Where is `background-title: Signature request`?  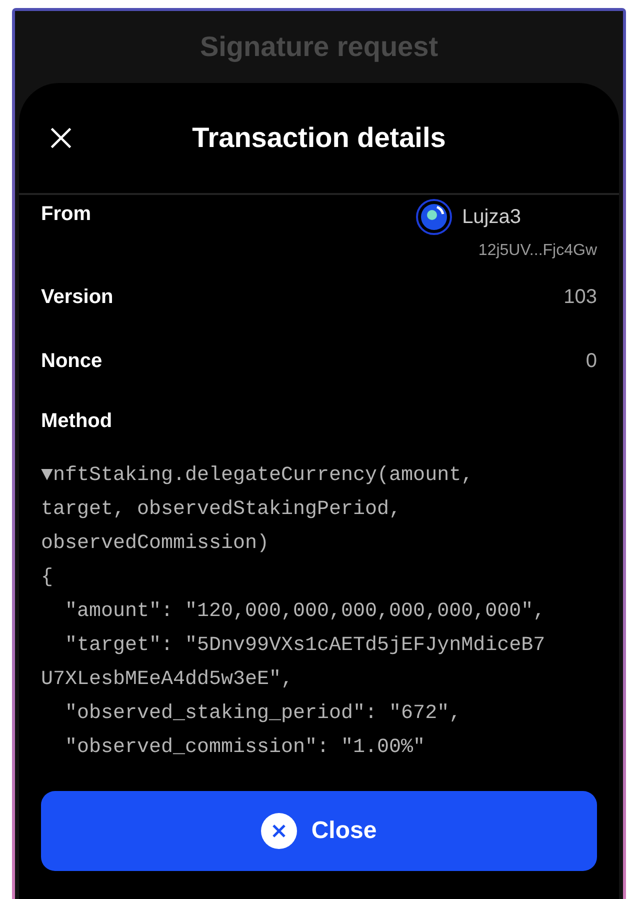
background-title: Signature request is located at coordinates (319, 47).